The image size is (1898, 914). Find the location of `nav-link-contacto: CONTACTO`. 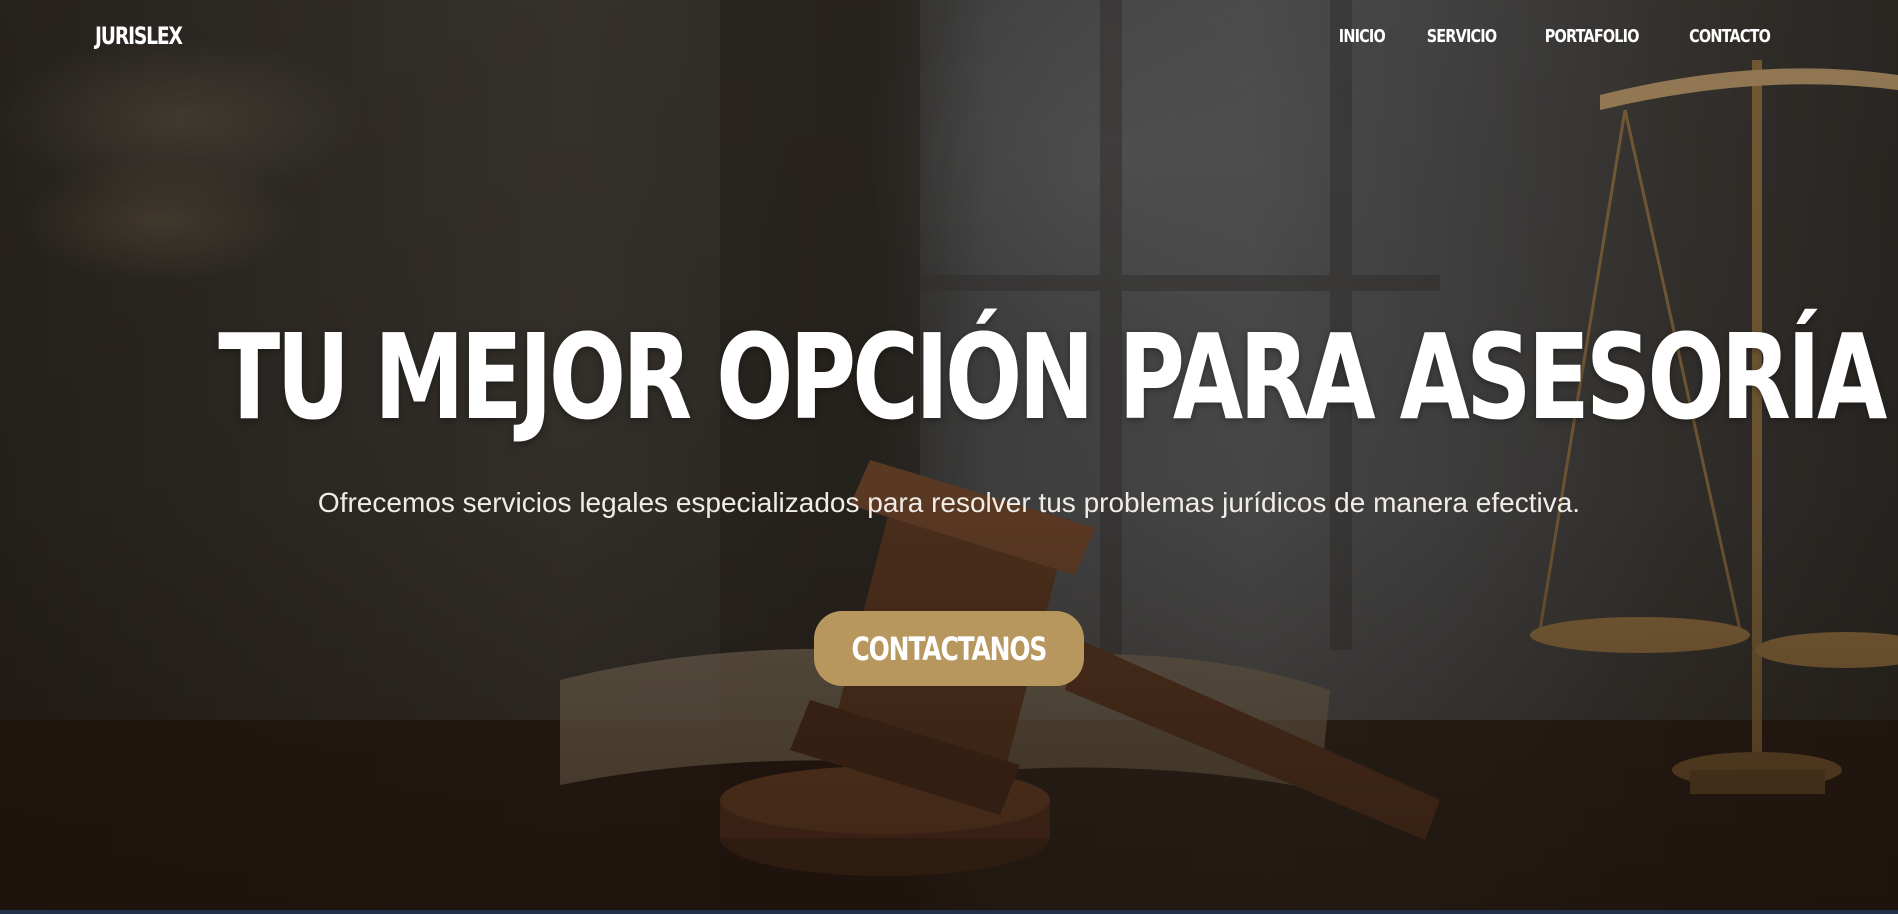

nav-link-contacto: CONTACTO is located at coordinates (1730, 36).